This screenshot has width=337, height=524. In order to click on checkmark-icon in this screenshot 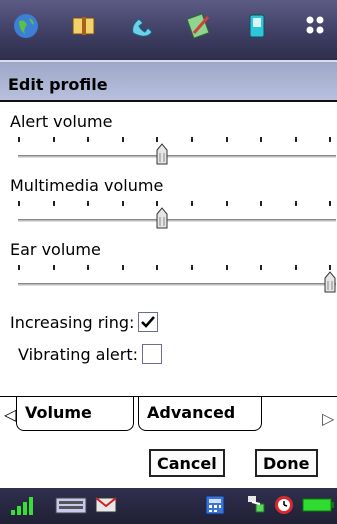, I will do `click(148, 322)`.